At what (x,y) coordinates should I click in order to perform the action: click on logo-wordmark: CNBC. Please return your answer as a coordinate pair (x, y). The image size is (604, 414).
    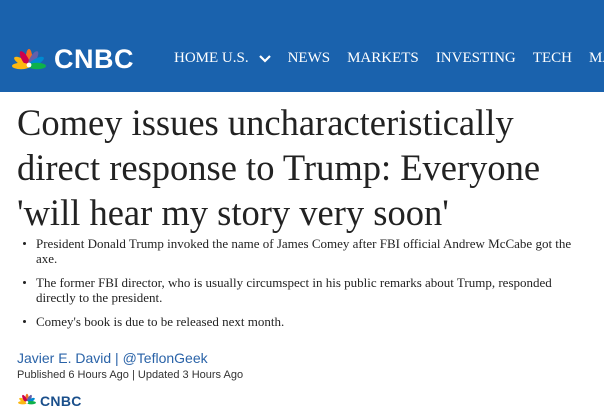
    Looking at the image, I should click on (94, 59).